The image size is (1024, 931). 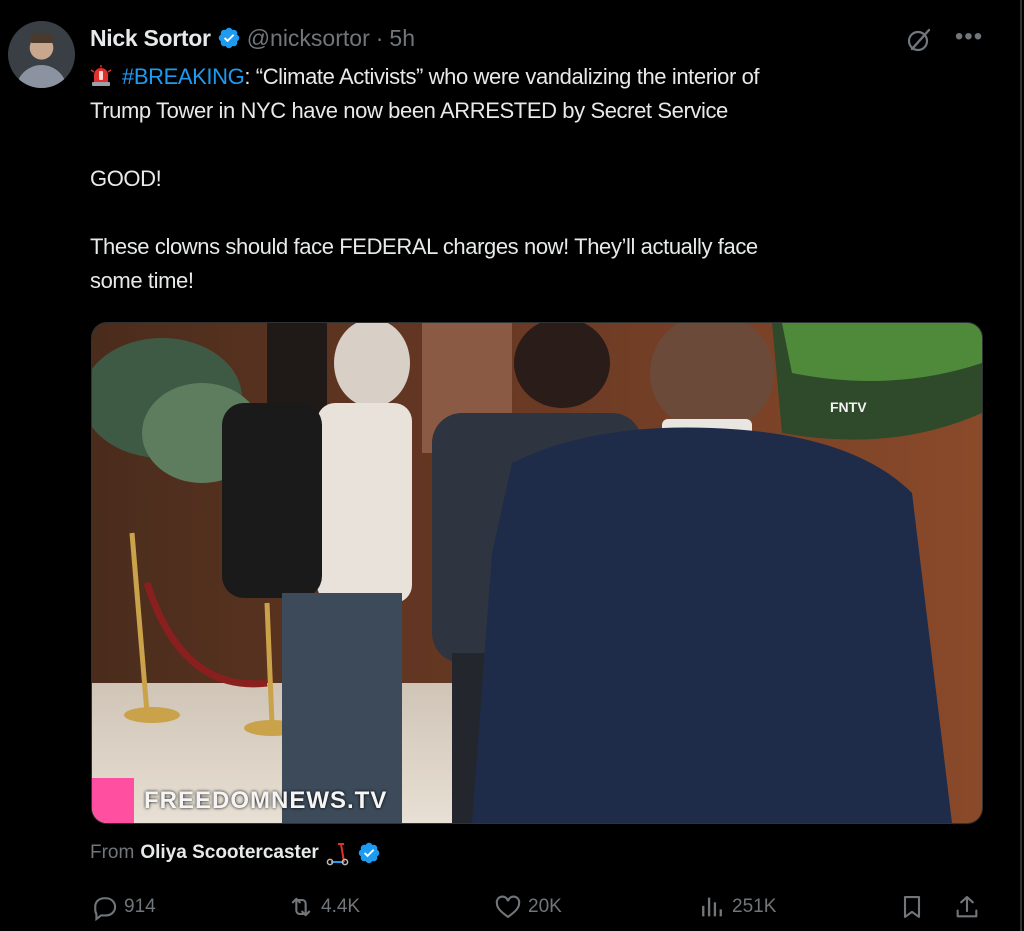 What do you see at coordinates (123, 907) in the screenshot?
I see `reply-button: 914` at bounding box center [123, 907].